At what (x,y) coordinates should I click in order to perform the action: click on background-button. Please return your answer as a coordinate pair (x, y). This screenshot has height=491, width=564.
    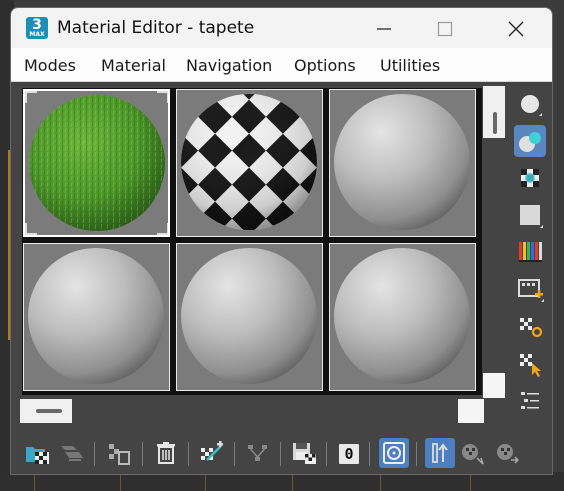
    Looking at the image, I should click on (530, 178).